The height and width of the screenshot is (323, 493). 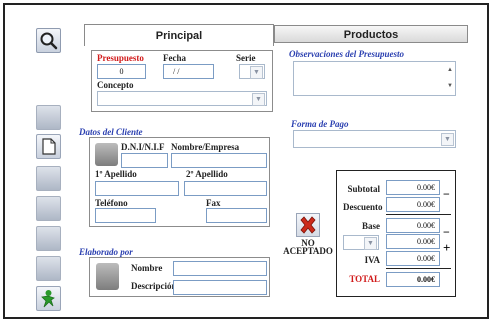 I want to click on minus-sign-1: −, so click(x=446, y=194).